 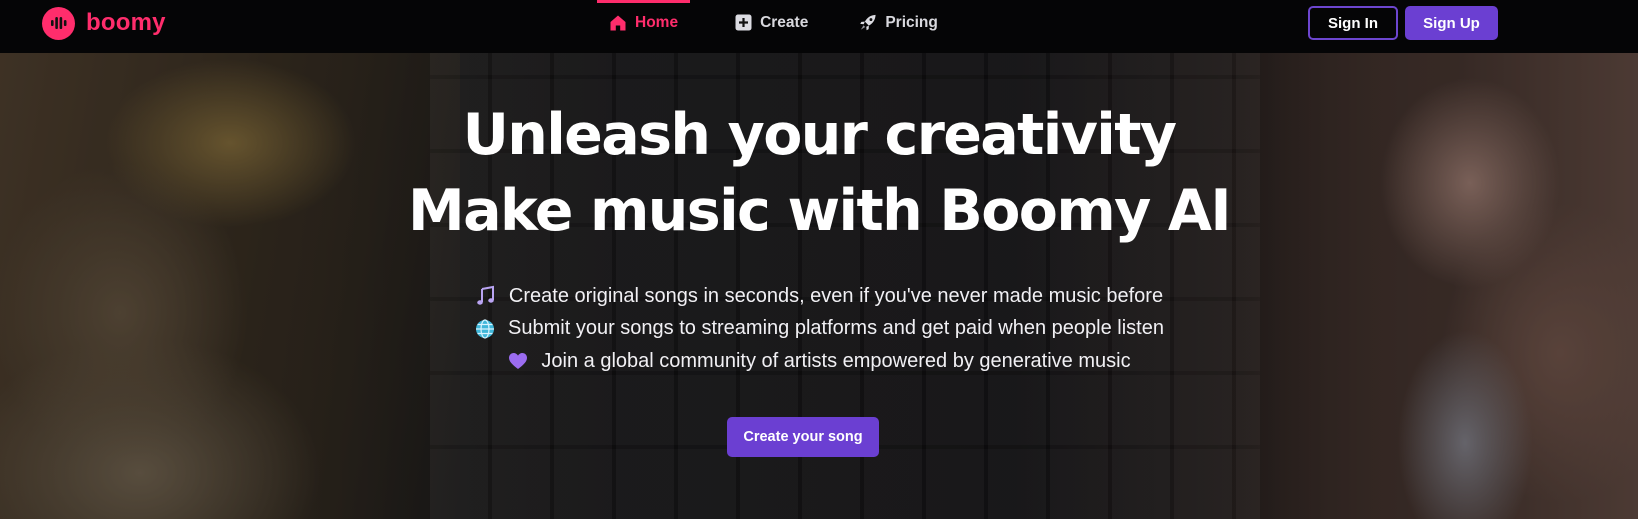 What do you see at coordinates (803, 437) in the screenshot?
I see `create-your-song-button: Create your song` at bounding box center [803, 437].